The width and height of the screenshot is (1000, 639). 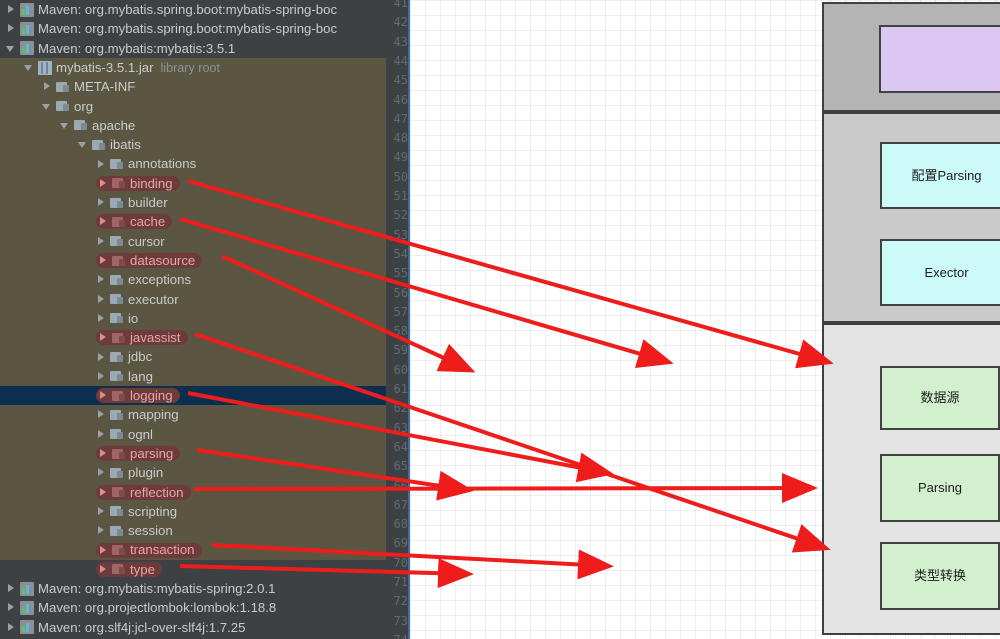 What do you see at coordinates (193, 511) in the screenshot?
I see `tree-item-scripting: scripting` at bounding box center [193, 511].